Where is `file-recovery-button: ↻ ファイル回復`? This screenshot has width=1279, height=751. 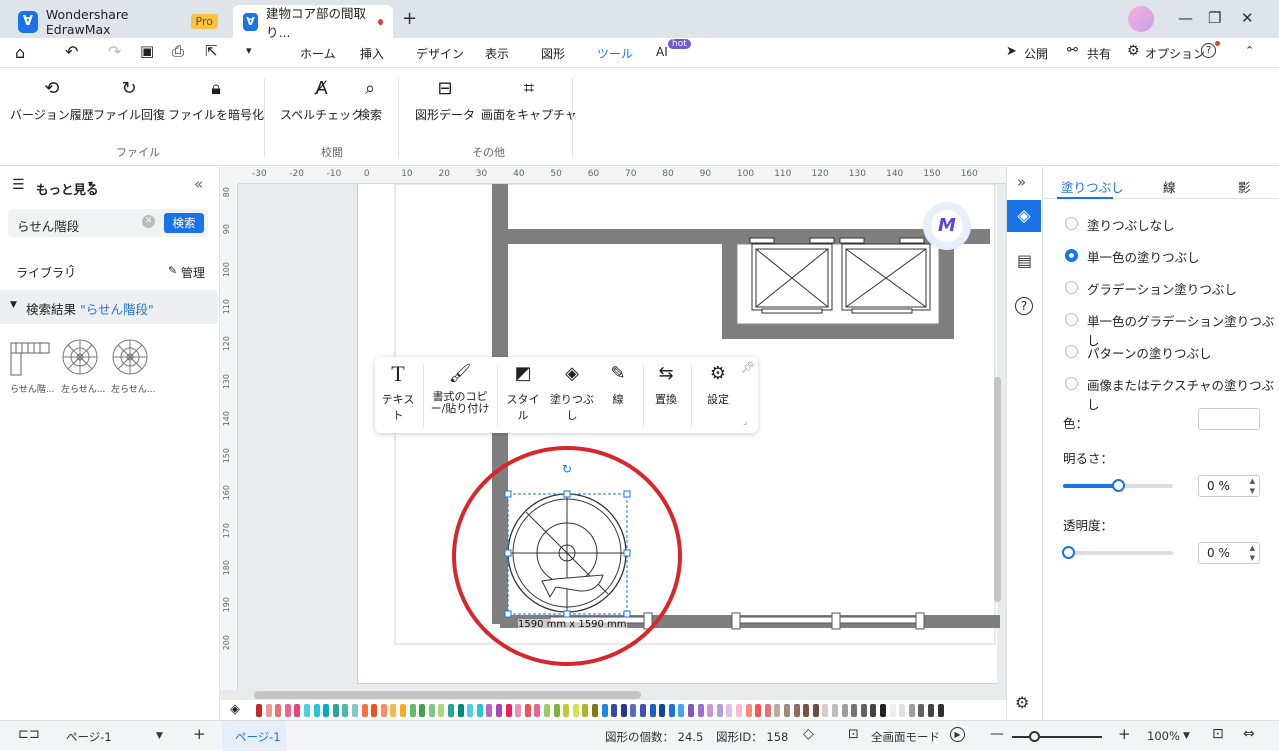 file-recovery-button: ↻ ファイル回復 is located at coordinates (129, 100).